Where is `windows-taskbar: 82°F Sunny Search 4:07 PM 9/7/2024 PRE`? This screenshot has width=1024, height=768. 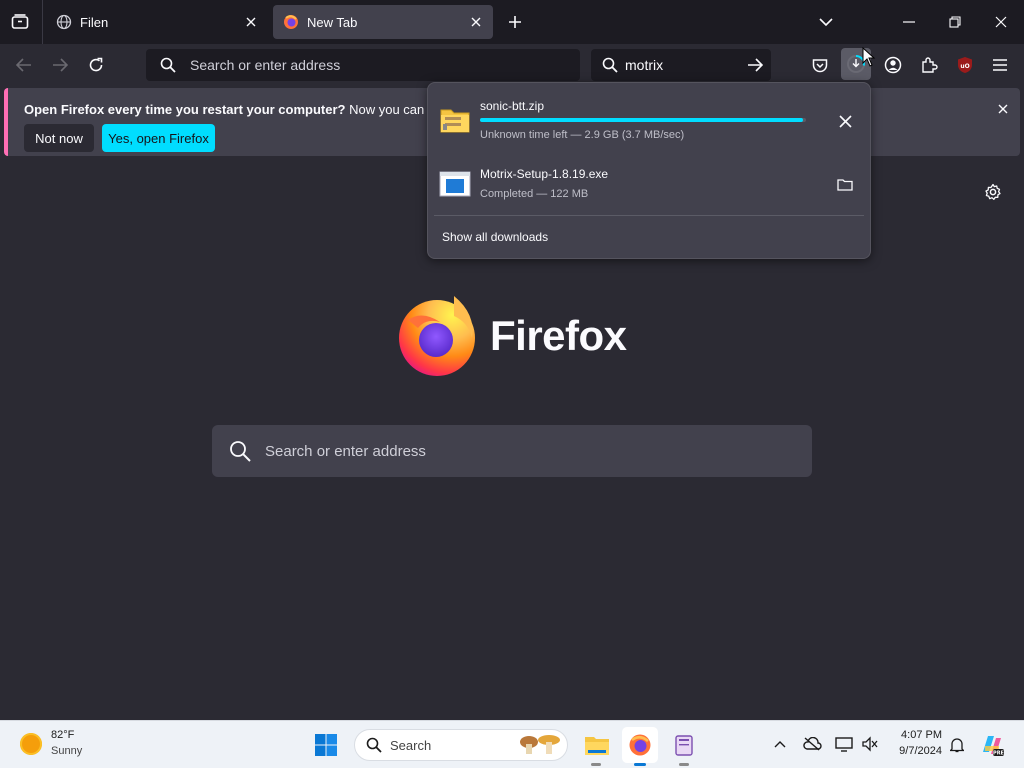
windows-taskbar: 82°F Sunny Search 4:07 PM 9/7/2024 PRE is located at coordinates (512, 744).